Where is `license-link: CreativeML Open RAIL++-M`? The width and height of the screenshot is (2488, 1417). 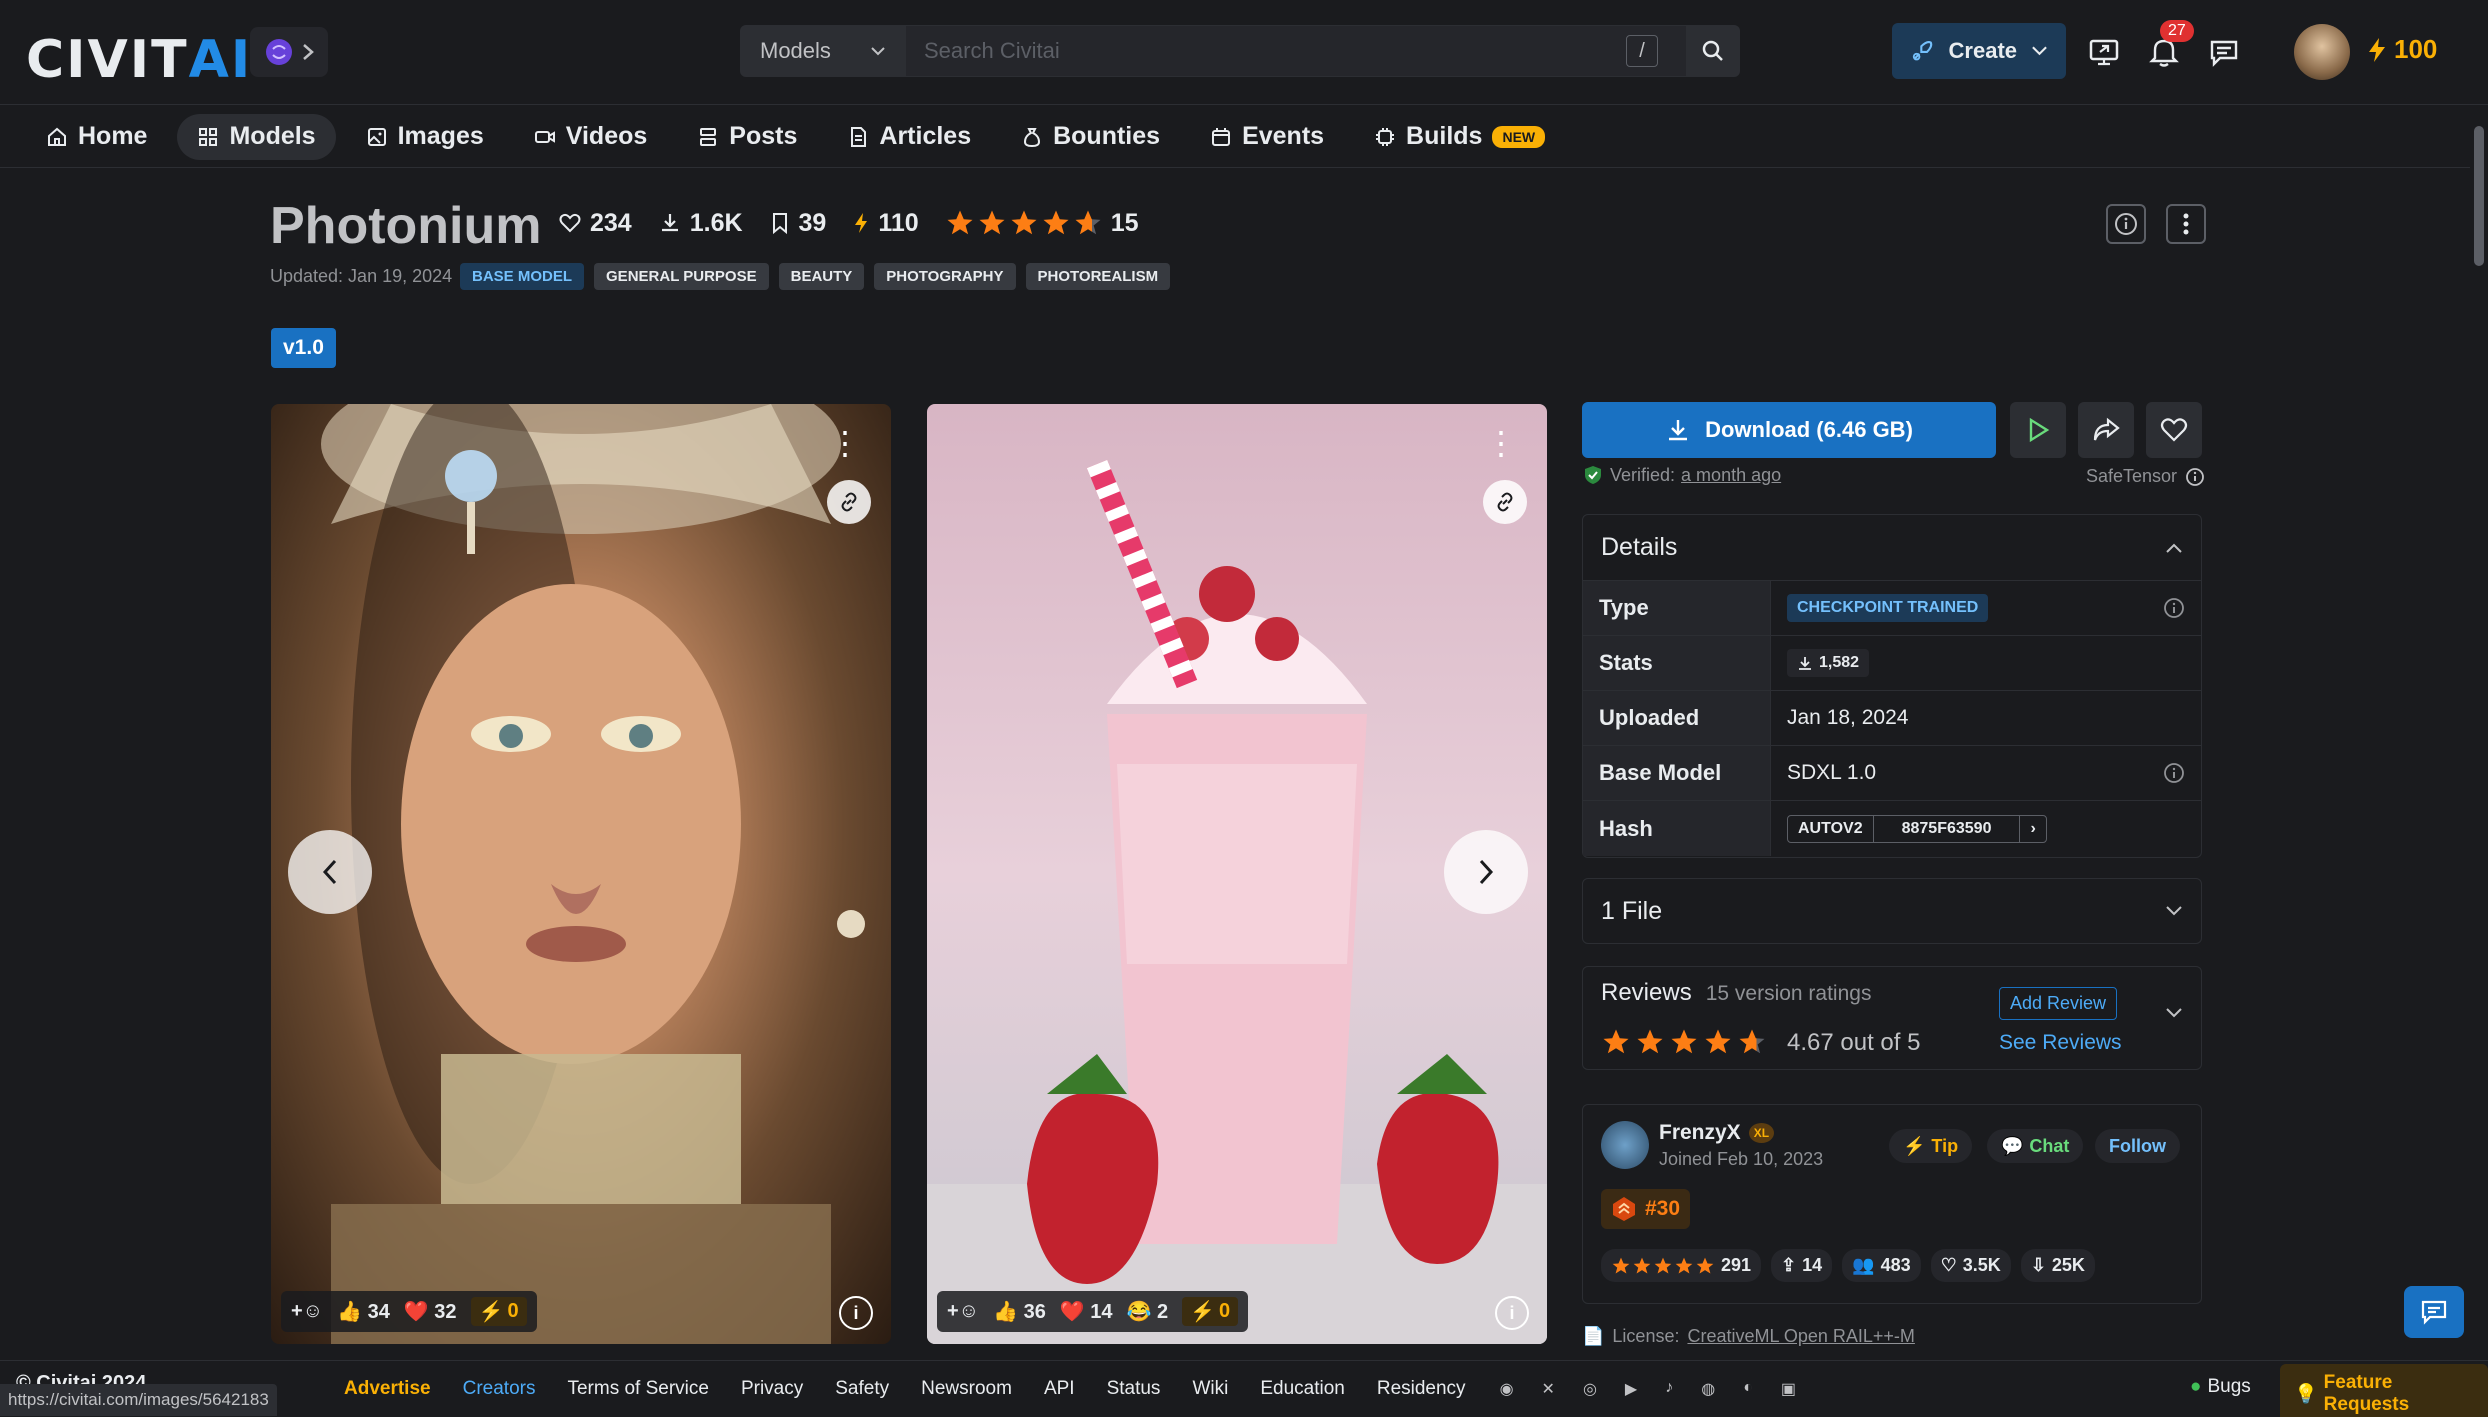
license-link: CreativeML Open RAIL++-M is located at coordinates (1800, 1336).